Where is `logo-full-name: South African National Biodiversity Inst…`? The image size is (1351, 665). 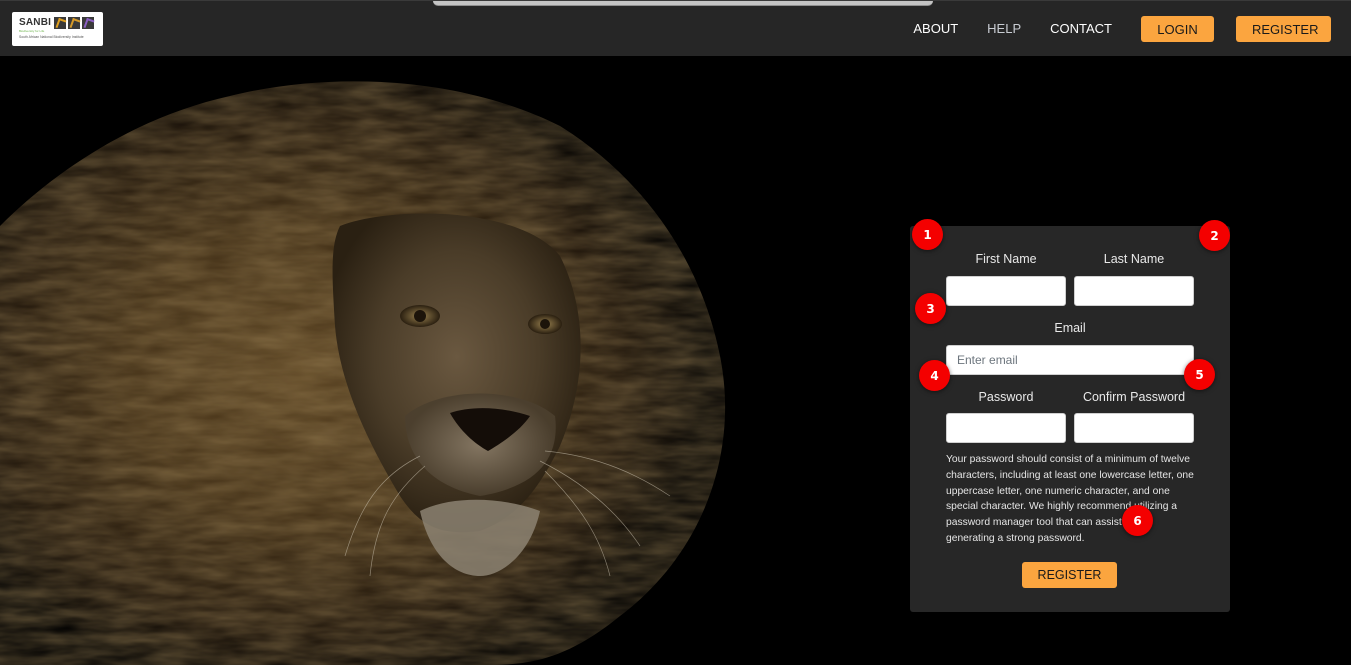 logo-full-name: South African National Biodiversity Inst… is located at coordinates (51, 37).